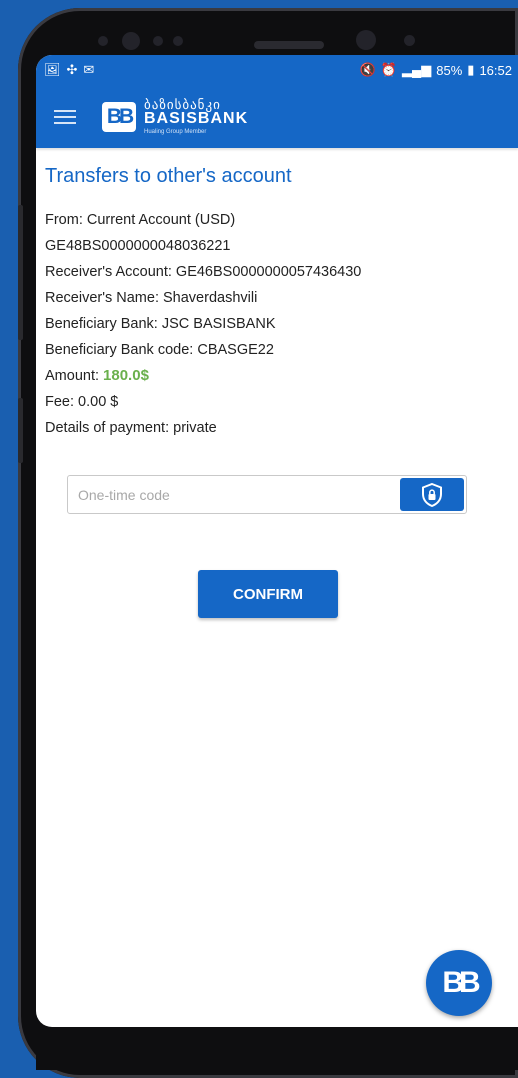 The image size is (518, 1078). I want to click on receiver-account-value: GE46BS0000000057436430, so click(268, 272).